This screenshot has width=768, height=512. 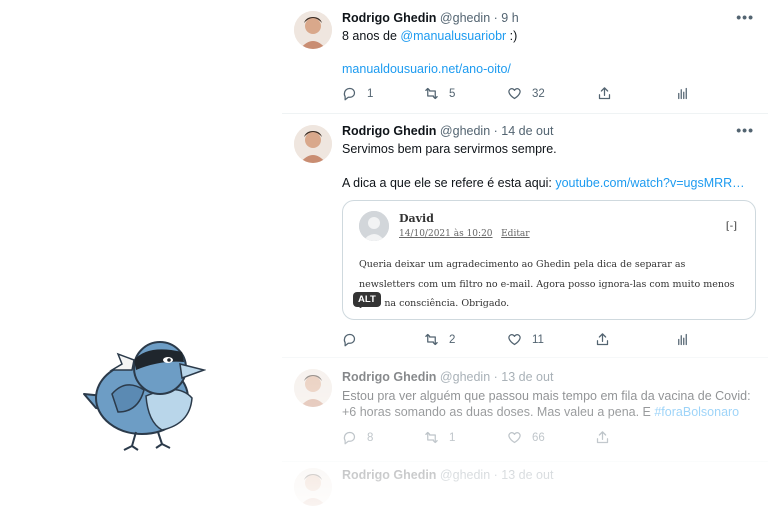 I want to click on tweet-header: Rodrigo Ghedin @ghedin · 14 de out, so click(x=447, y=131).